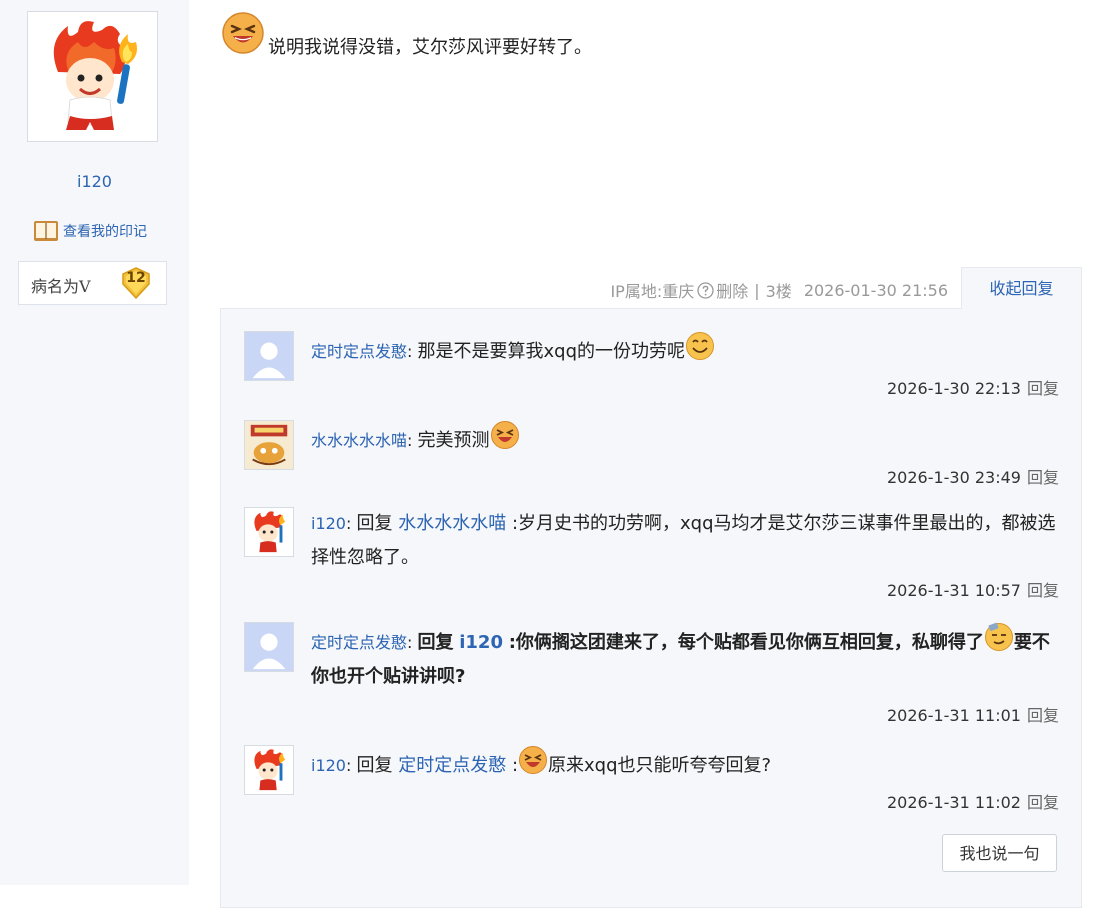 The width and height of the screenshot is (1107, 908). What do you see at coordinates (660, 765) in the screenshot?
I see `comment-text-cont: 原来xqq也只能听夸夸回复?` at bounding box center [660, 765].